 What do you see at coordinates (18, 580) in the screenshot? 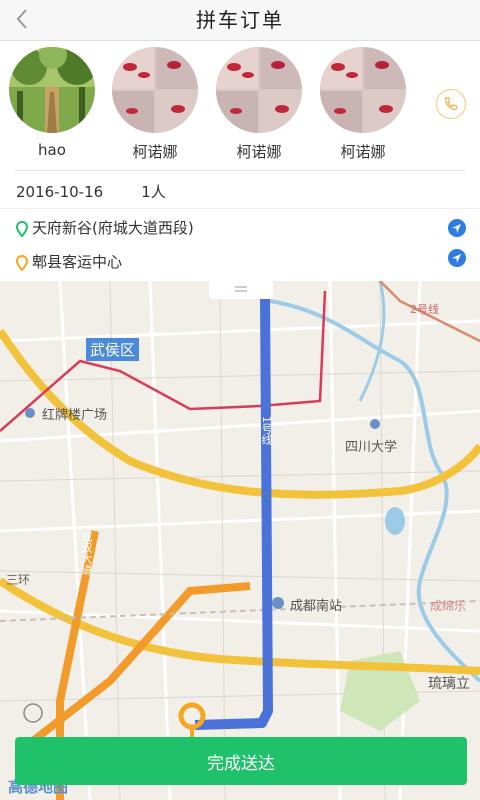
I see `map-label-ring: 三环` at bounding box center [18, 580].